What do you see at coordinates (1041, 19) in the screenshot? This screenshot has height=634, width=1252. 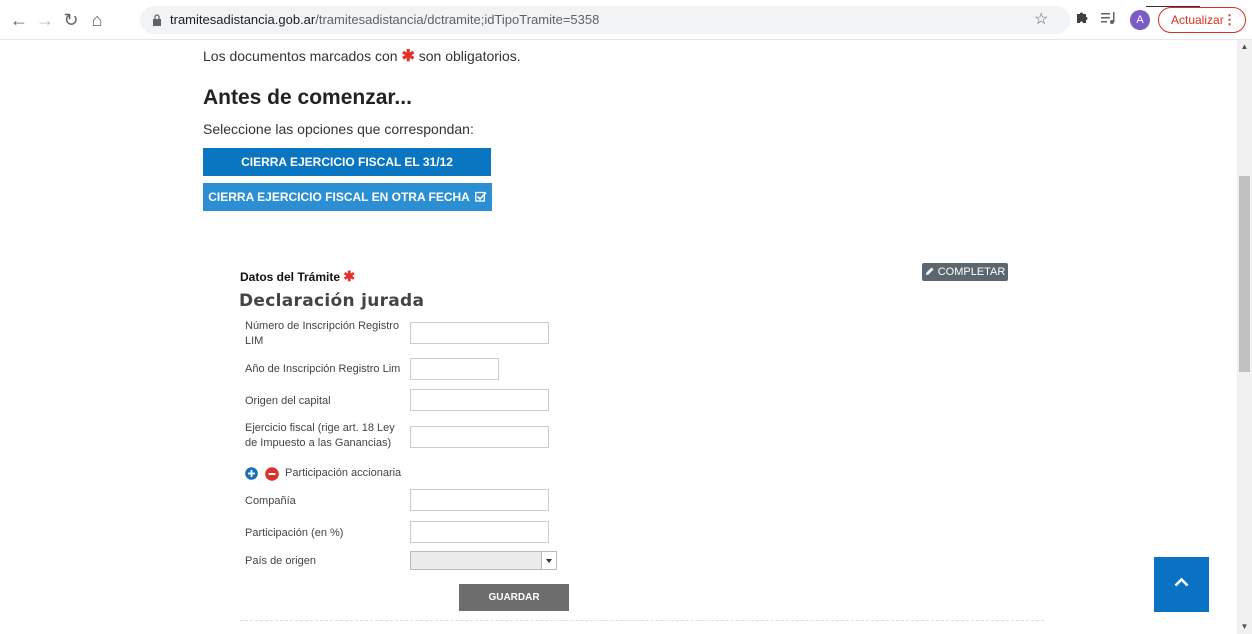 I see `bookmark-star-icon: ☆` at bounding box center [1041, 19].